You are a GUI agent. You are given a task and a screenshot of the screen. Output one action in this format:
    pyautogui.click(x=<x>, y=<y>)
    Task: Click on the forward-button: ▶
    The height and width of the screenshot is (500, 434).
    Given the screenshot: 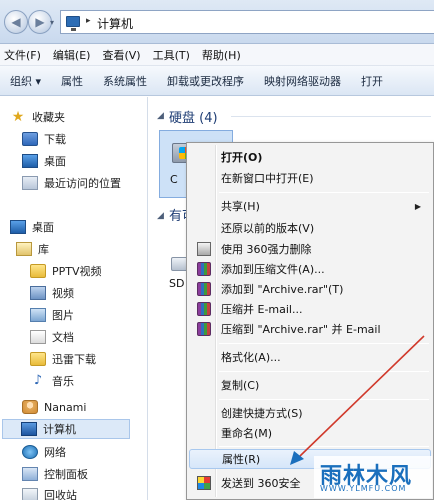 What is the action you would take?
    pyautogui.click(x=40, y=22)
    